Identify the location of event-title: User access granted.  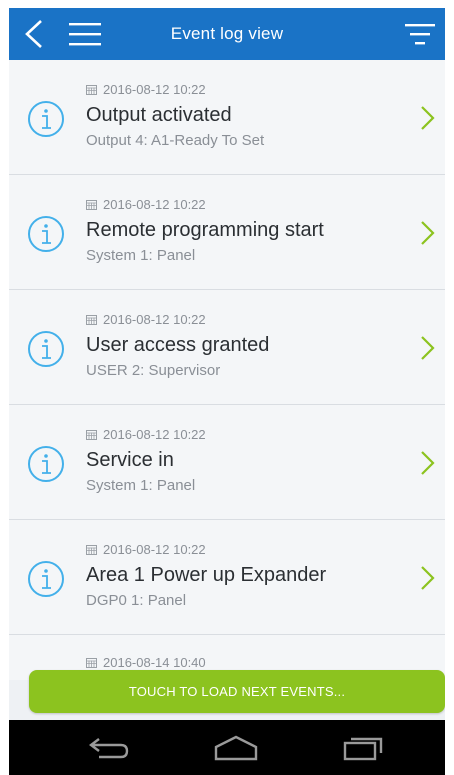
(178, 345).